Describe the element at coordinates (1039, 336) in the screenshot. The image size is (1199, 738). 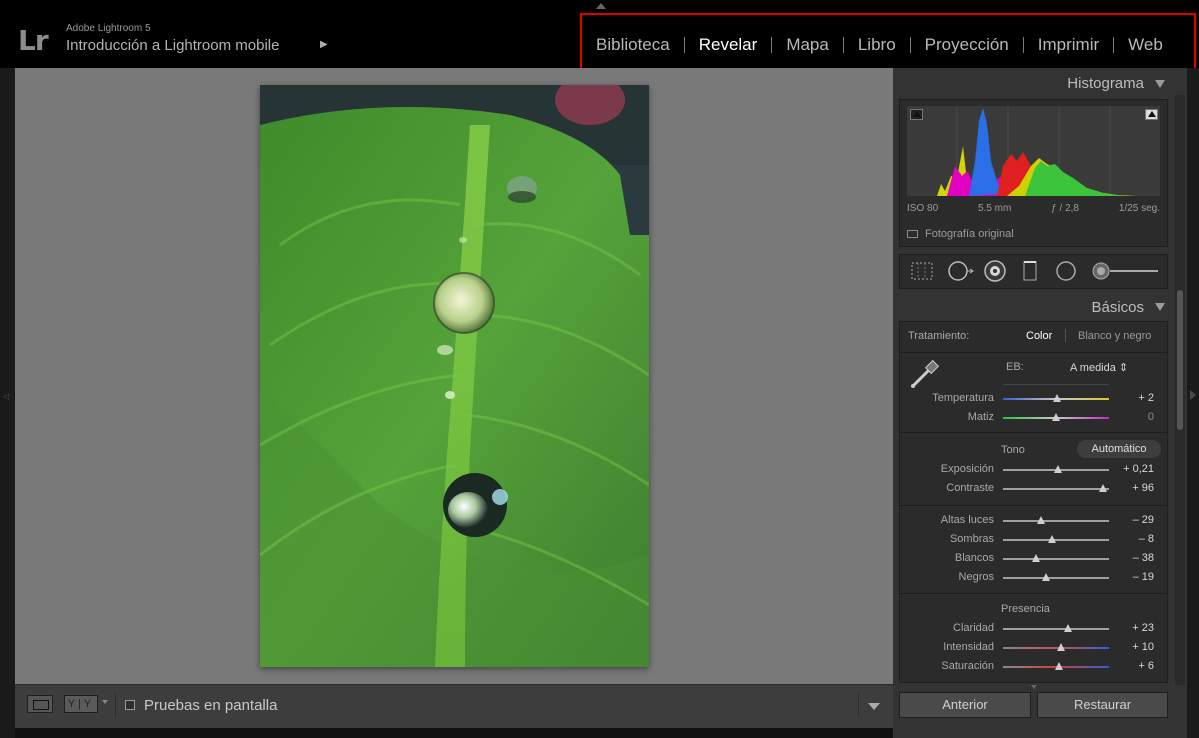
I see `treatment-color-option: Color` at that location.